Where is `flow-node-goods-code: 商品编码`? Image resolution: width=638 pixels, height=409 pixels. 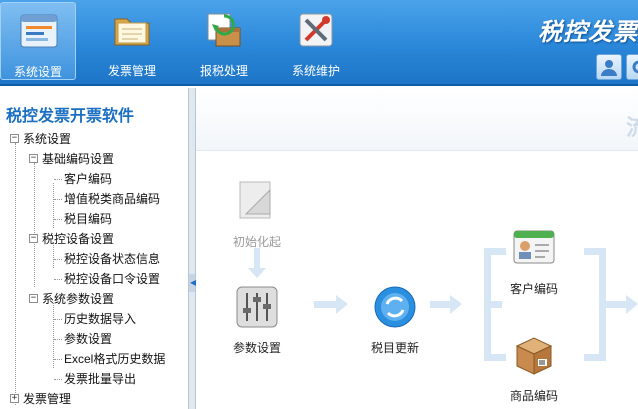
flow-node-goods-code: 商品编码 is located at coordinates (534, 368).